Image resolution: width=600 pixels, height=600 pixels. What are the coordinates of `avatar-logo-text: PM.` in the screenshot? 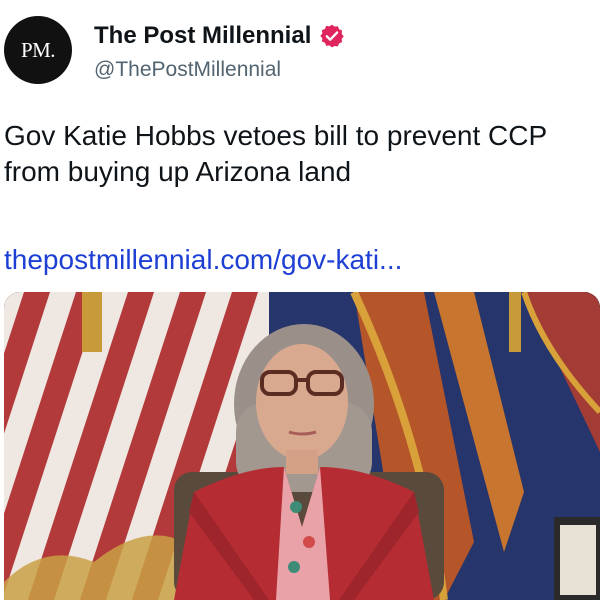 It's located at (38, 49).